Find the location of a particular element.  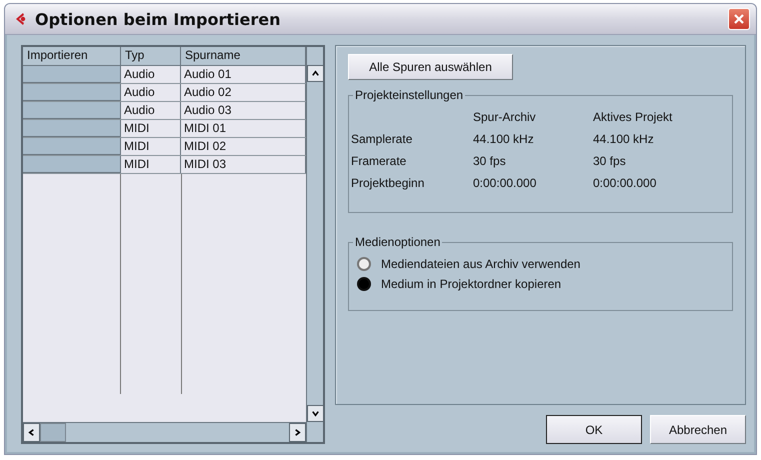

horizontal-scrollbar is located at coordinates (164, 432).